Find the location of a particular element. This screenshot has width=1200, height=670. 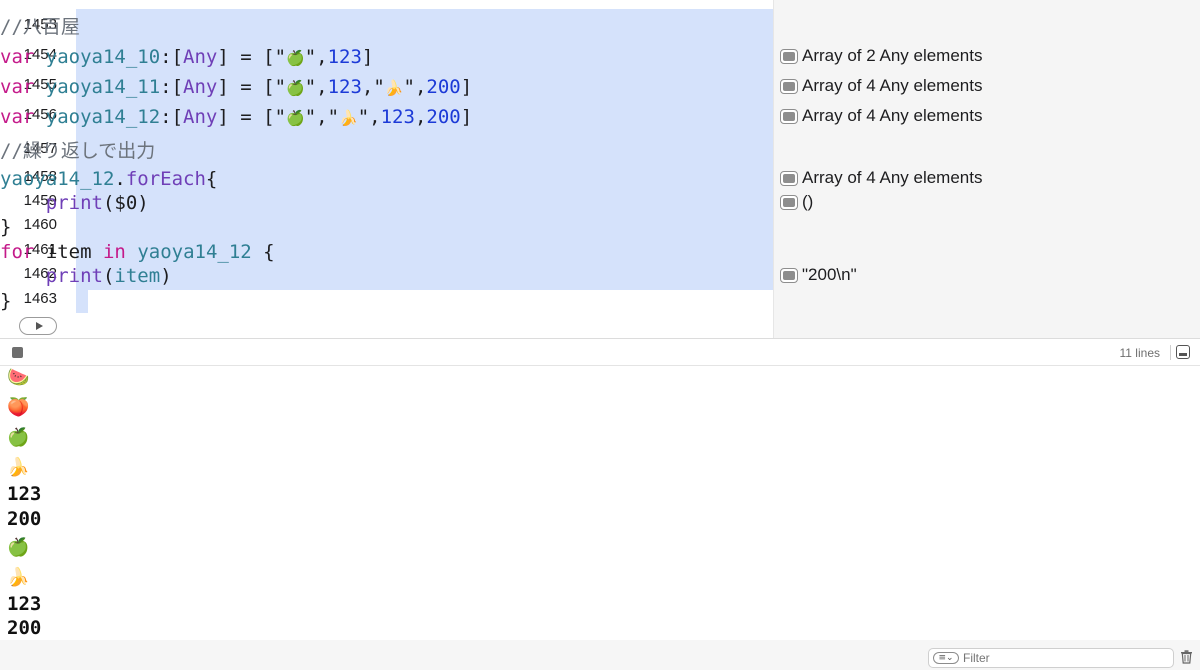

result-text: () is located at coordinates (808, 201).